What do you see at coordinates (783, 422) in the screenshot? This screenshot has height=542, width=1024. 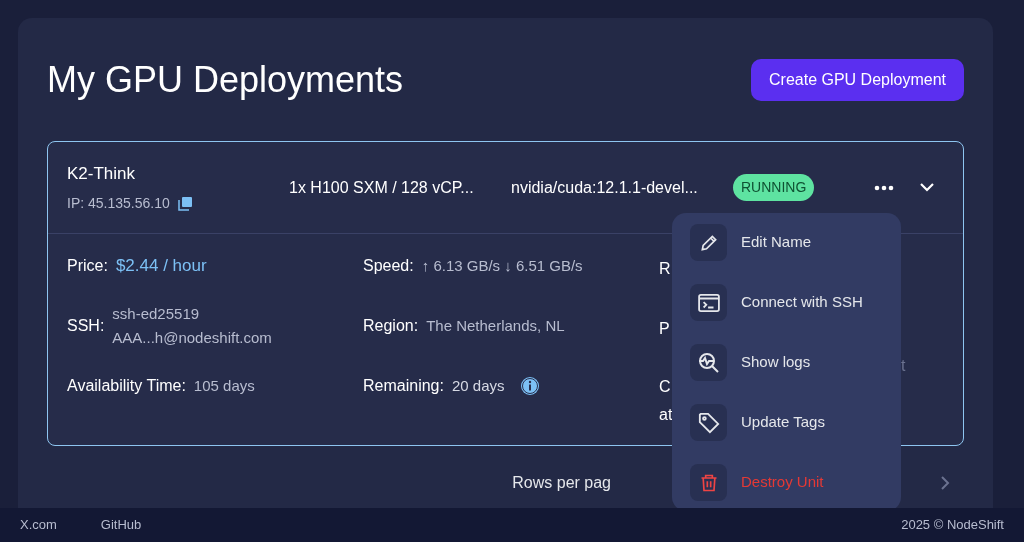 I see `menu-item-label: Update Tags` at bounding box center [783, 422].